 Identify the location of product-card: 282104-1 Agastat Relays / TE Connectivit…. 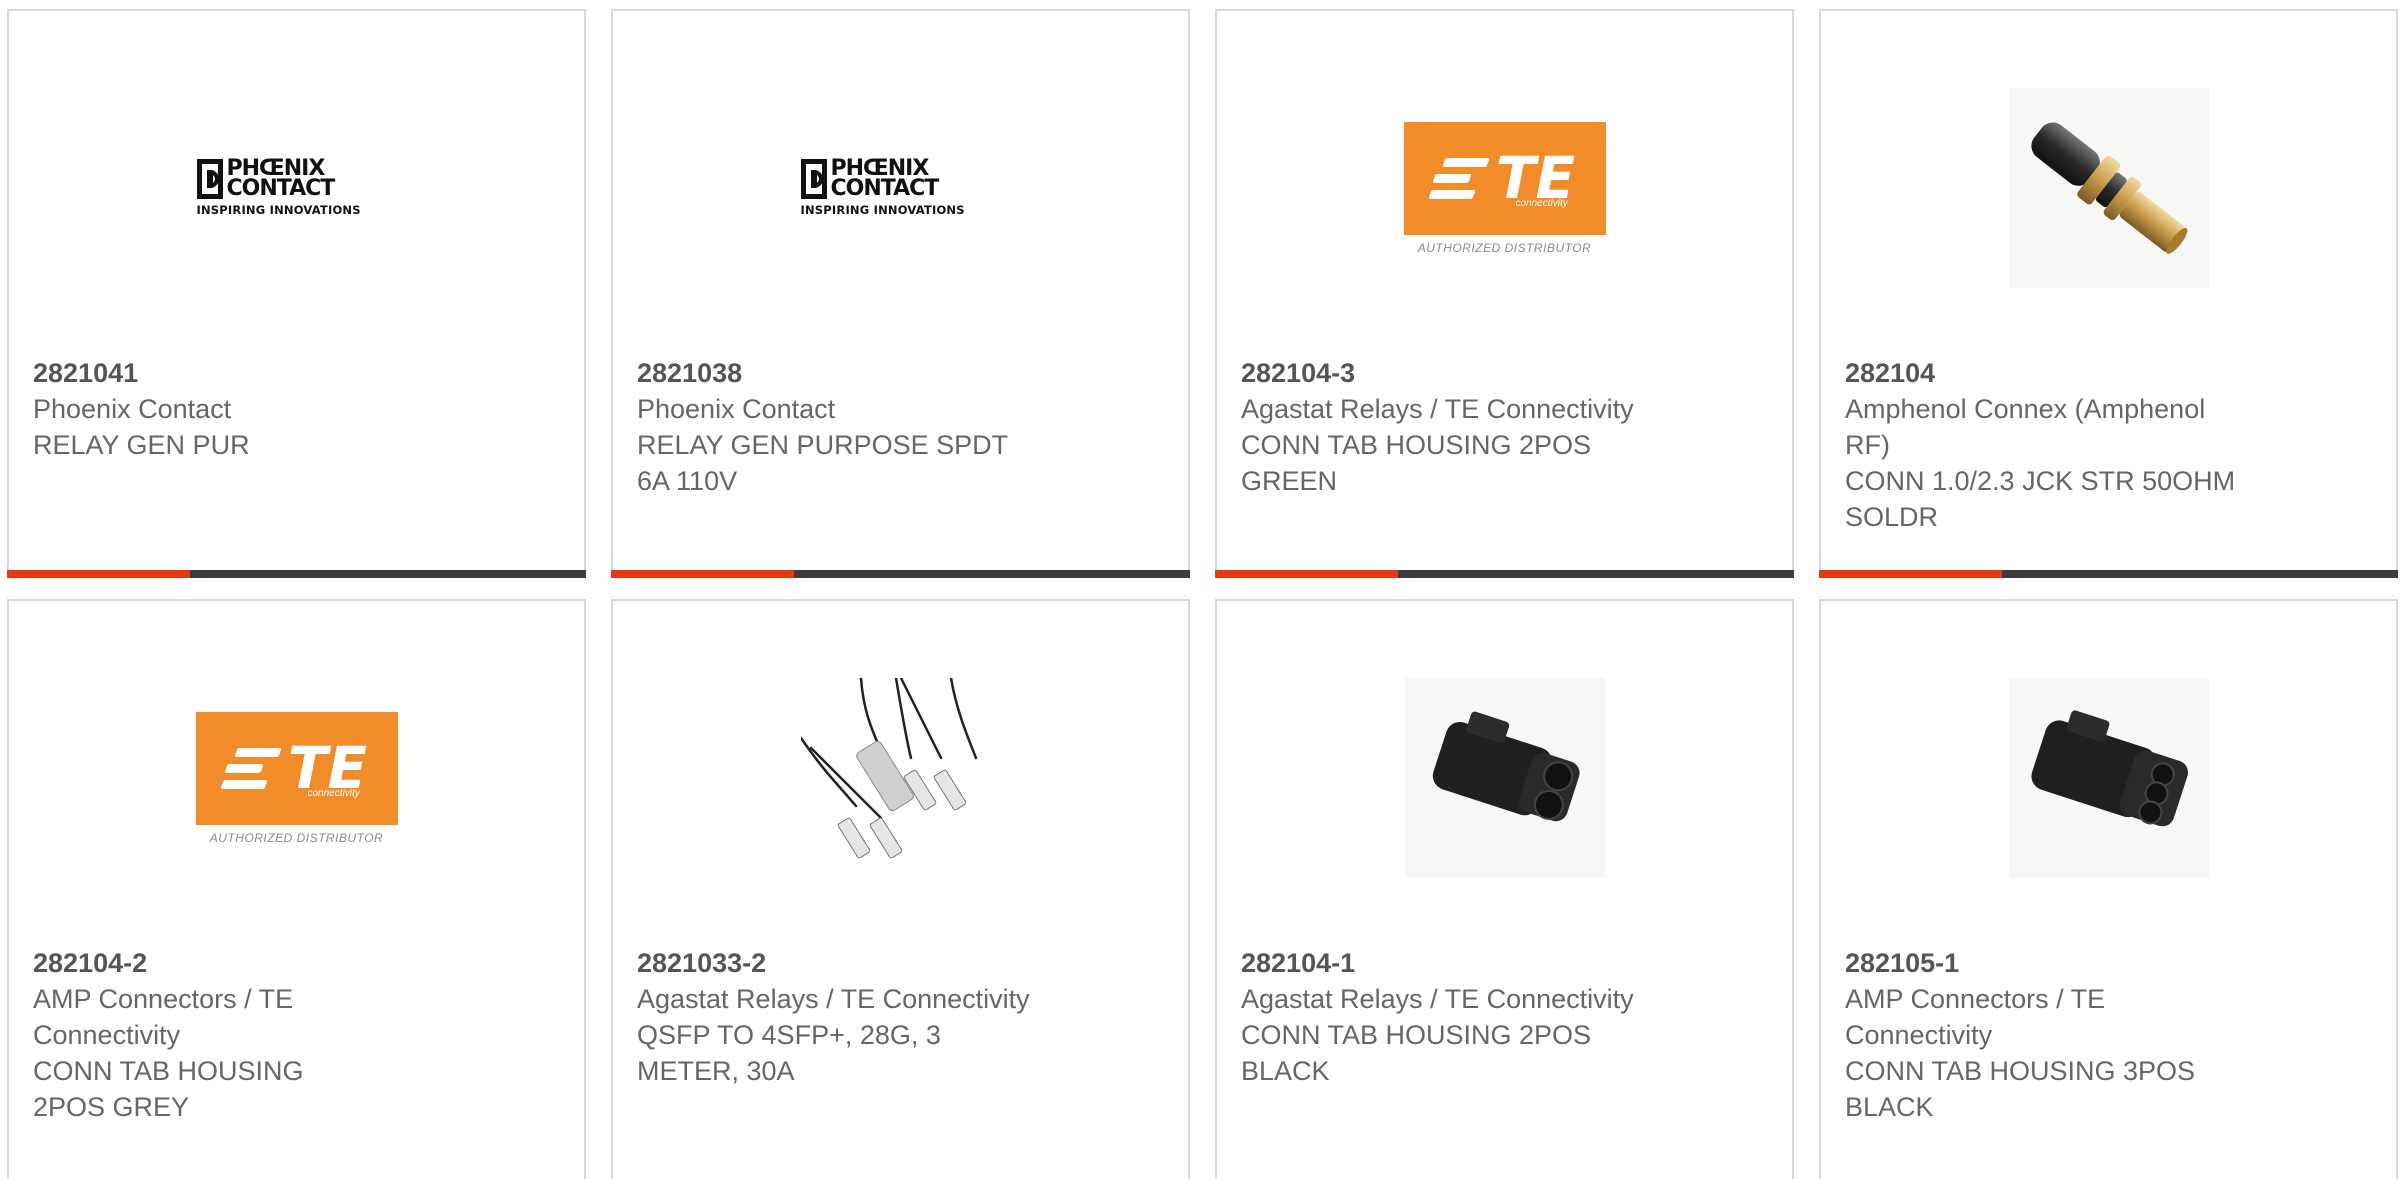
(1504, 889).